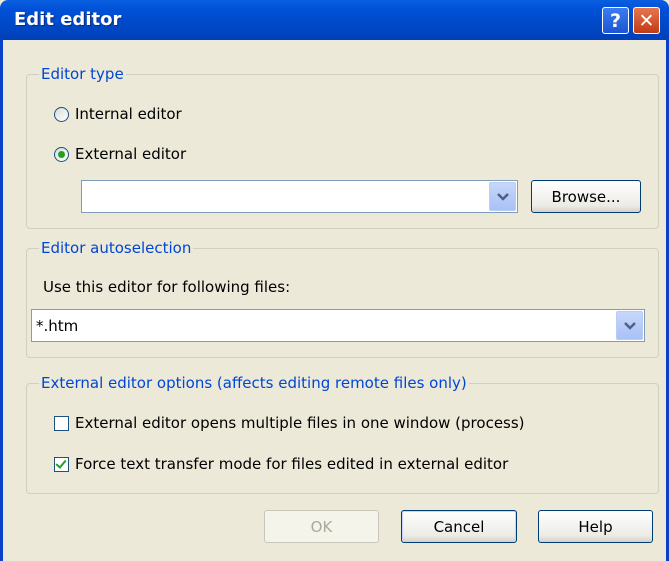 This screenshot has width=669, height=561. I want to click on internal-editor-radio: Internal editor, so click(118, 114).